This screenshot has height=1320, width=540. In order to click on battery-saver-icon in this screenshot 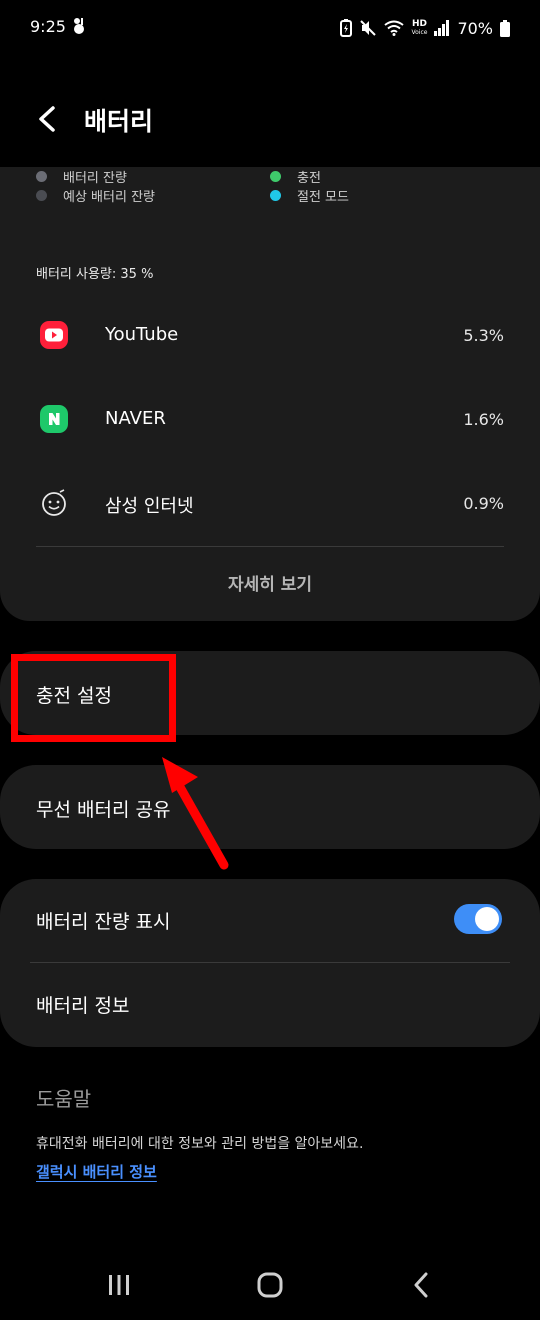, I will do `click(346, 28)`.